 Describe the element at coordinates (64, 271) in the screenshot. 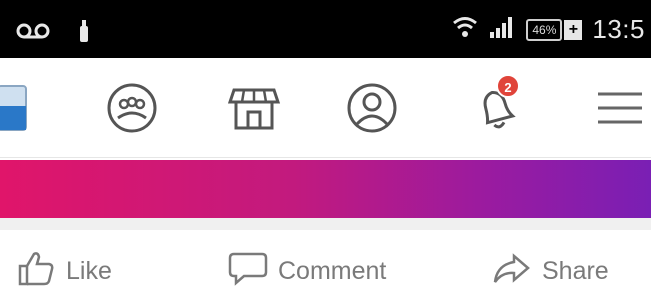

I see `like-button: Like` at that location.